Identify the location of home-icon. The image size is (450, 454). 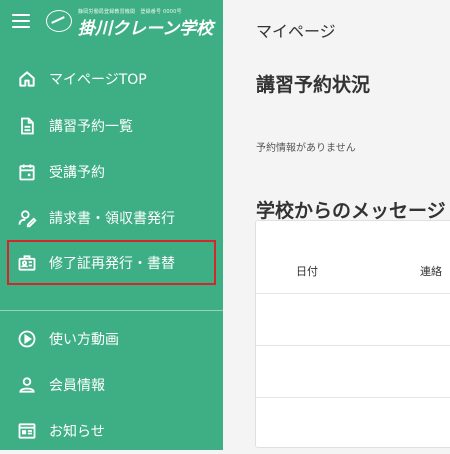
(27, 79).